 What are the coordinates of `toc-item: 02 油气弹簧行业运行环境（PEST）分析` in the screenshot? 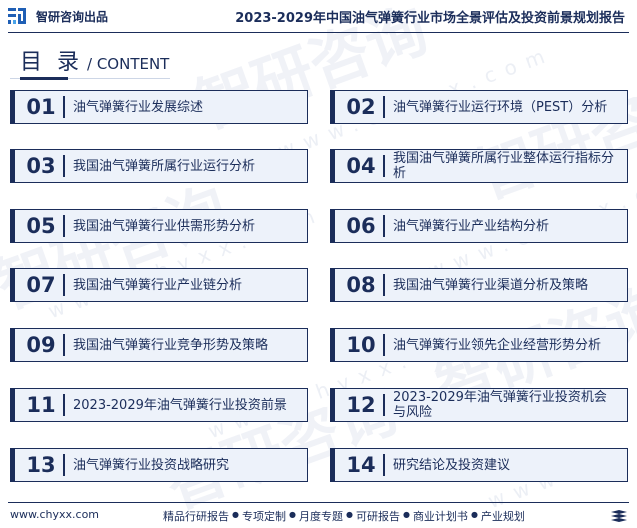 It's located at (479, 107).